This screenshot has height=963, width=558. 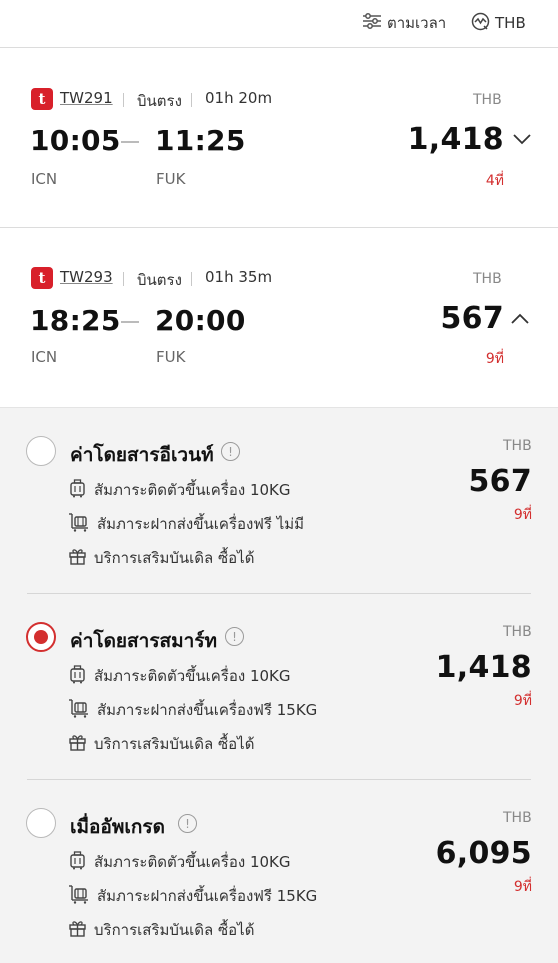 I want to click on checked-baggage-feature: สัมภาระฝากส่งขึ้นเครื่องฟรี ไม่มี, so click(x=186, y=524).